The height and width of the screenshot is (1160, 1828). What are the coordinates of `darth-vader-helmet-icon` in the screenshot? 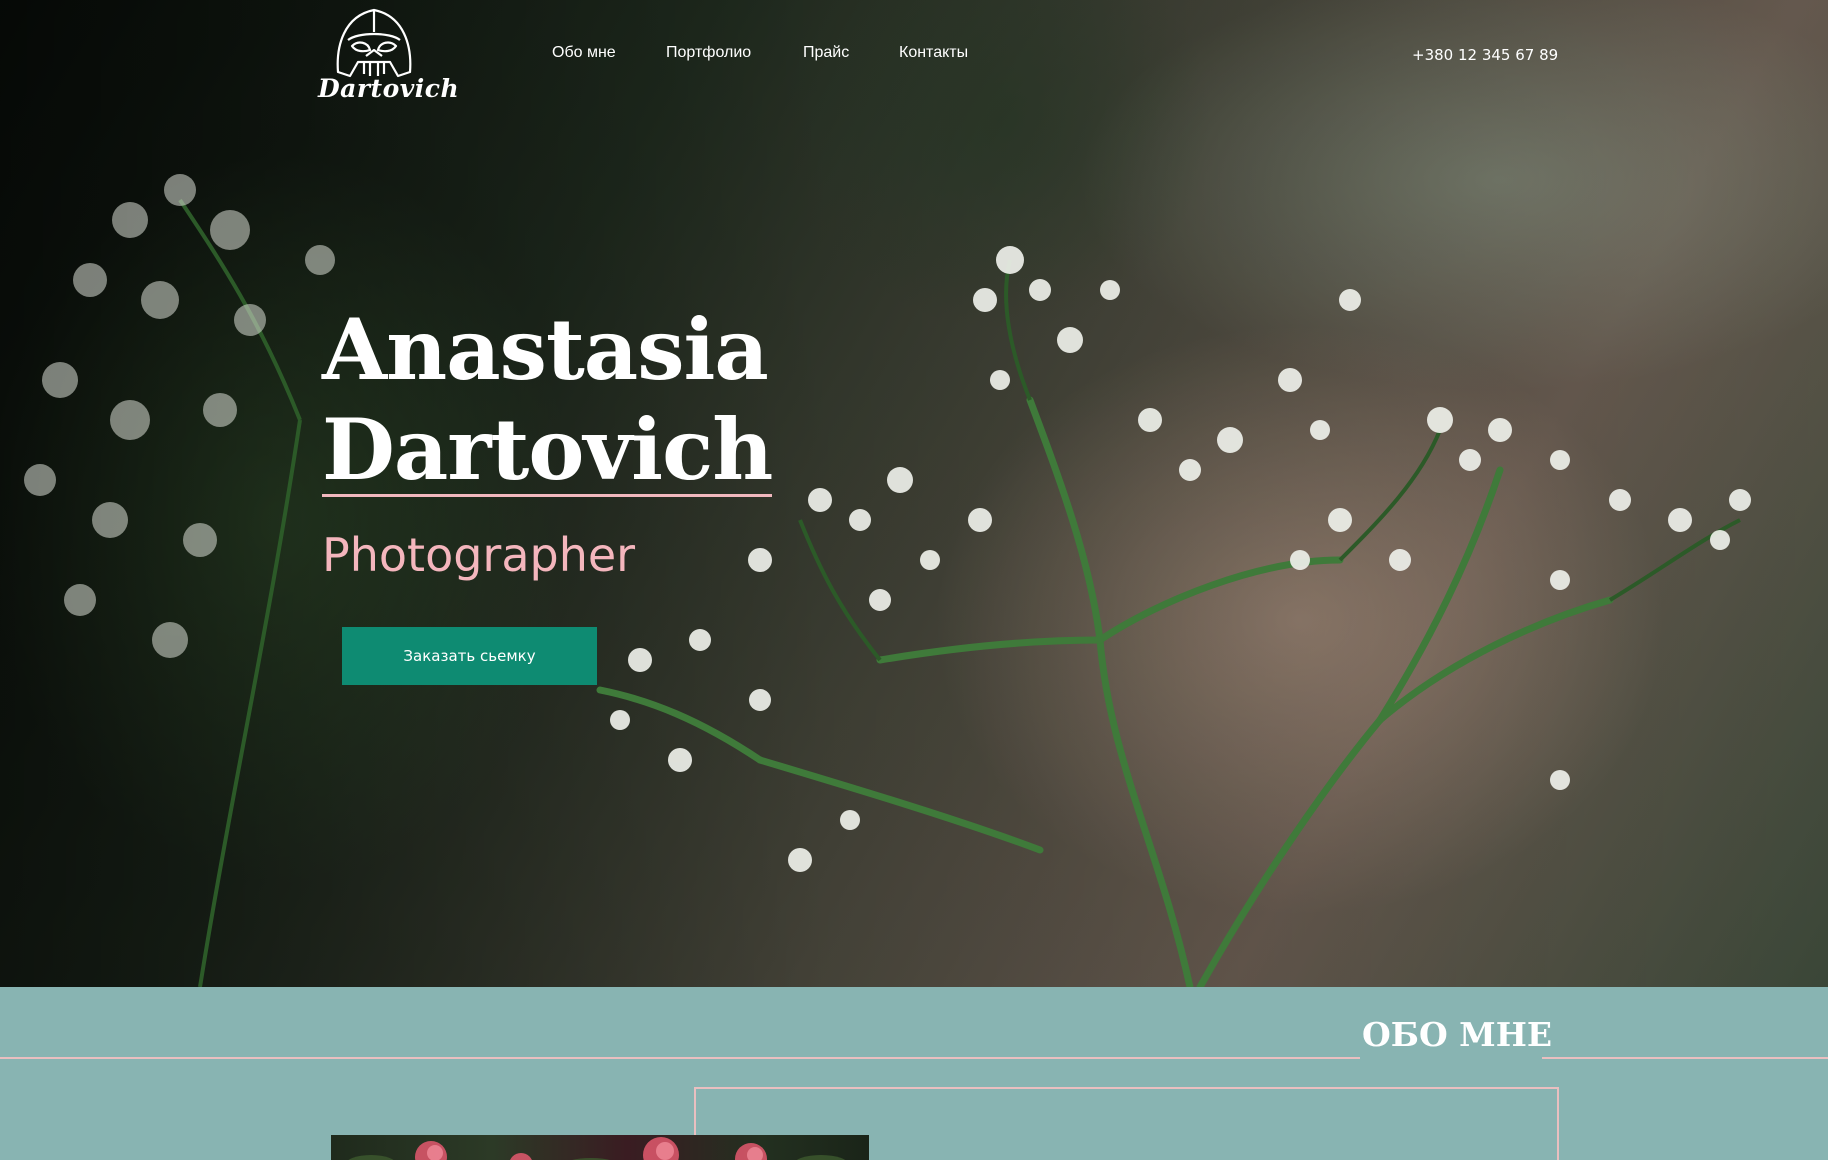 It's located at (374, 43).